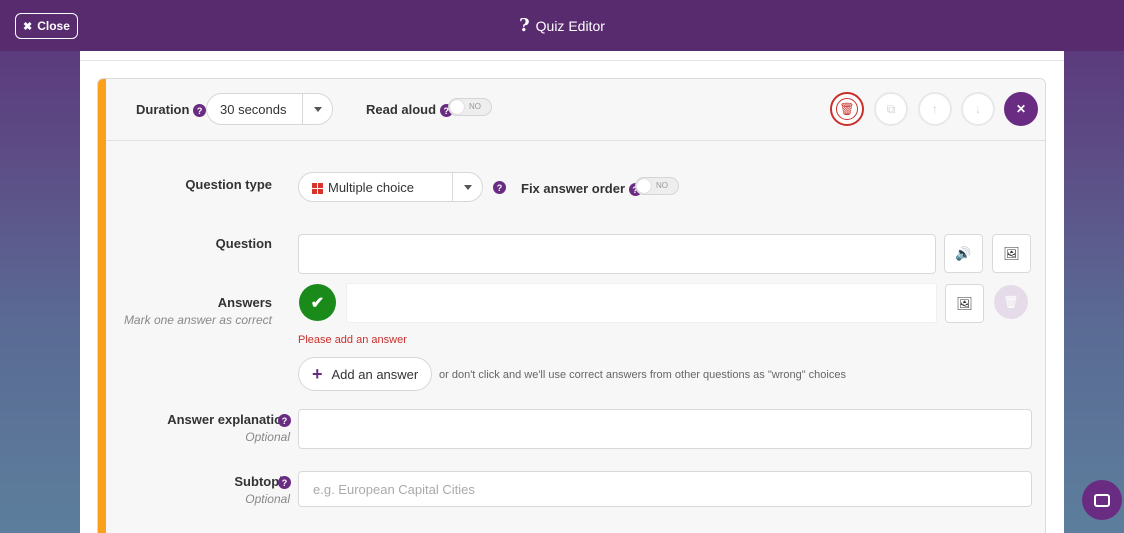 This screenshot has width=1124, height=533. What do you see at coordinates (570, 25) in the screenshot?
I see `page-title-text: Quiz Editor` at bounding box center [570, 25].